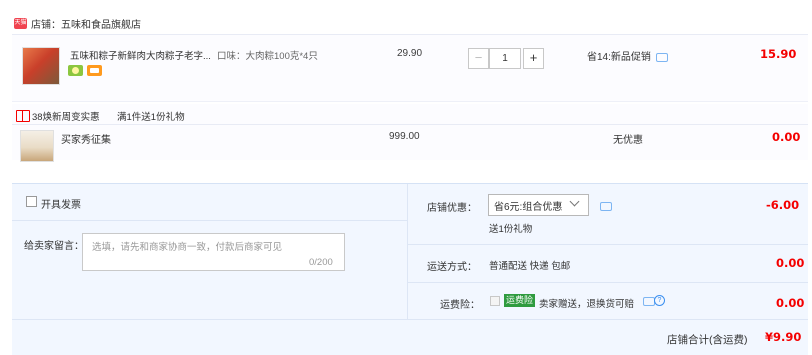  I want to click on gift-unit-price: 999.00, so click(404, 136).